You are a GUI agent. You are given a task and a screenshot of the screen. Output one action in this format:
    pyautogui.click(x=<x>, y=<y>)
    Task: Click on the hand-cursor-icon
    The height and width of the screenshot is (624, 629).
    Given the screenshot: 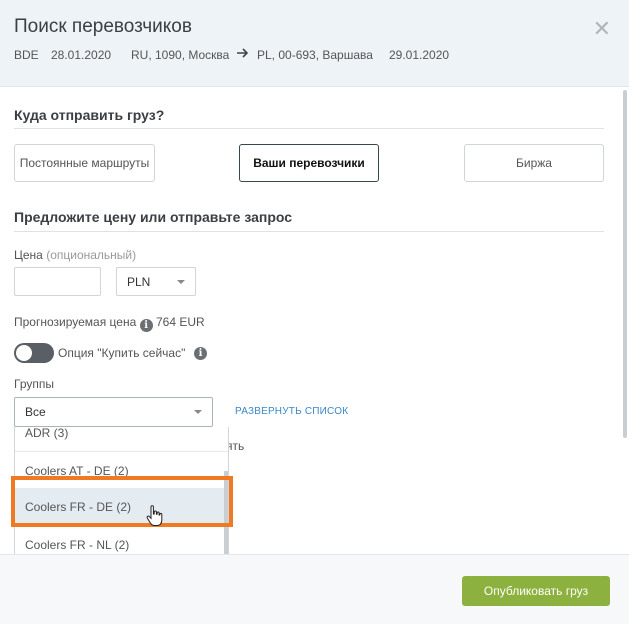 What is the action you would take?
    pyautogui.click(x=154, y=515)
    